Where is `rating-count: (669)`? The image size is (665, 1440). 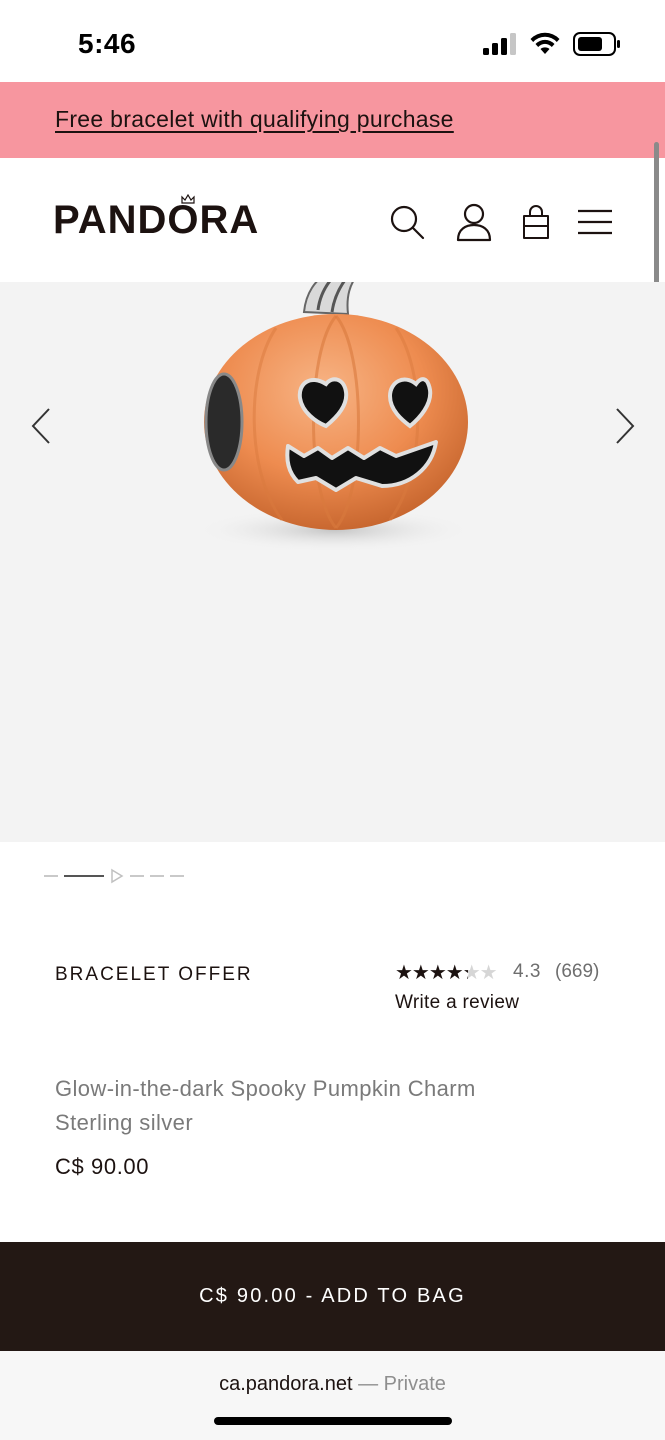
rating-count: (669) is located at coordinates (577, 971).